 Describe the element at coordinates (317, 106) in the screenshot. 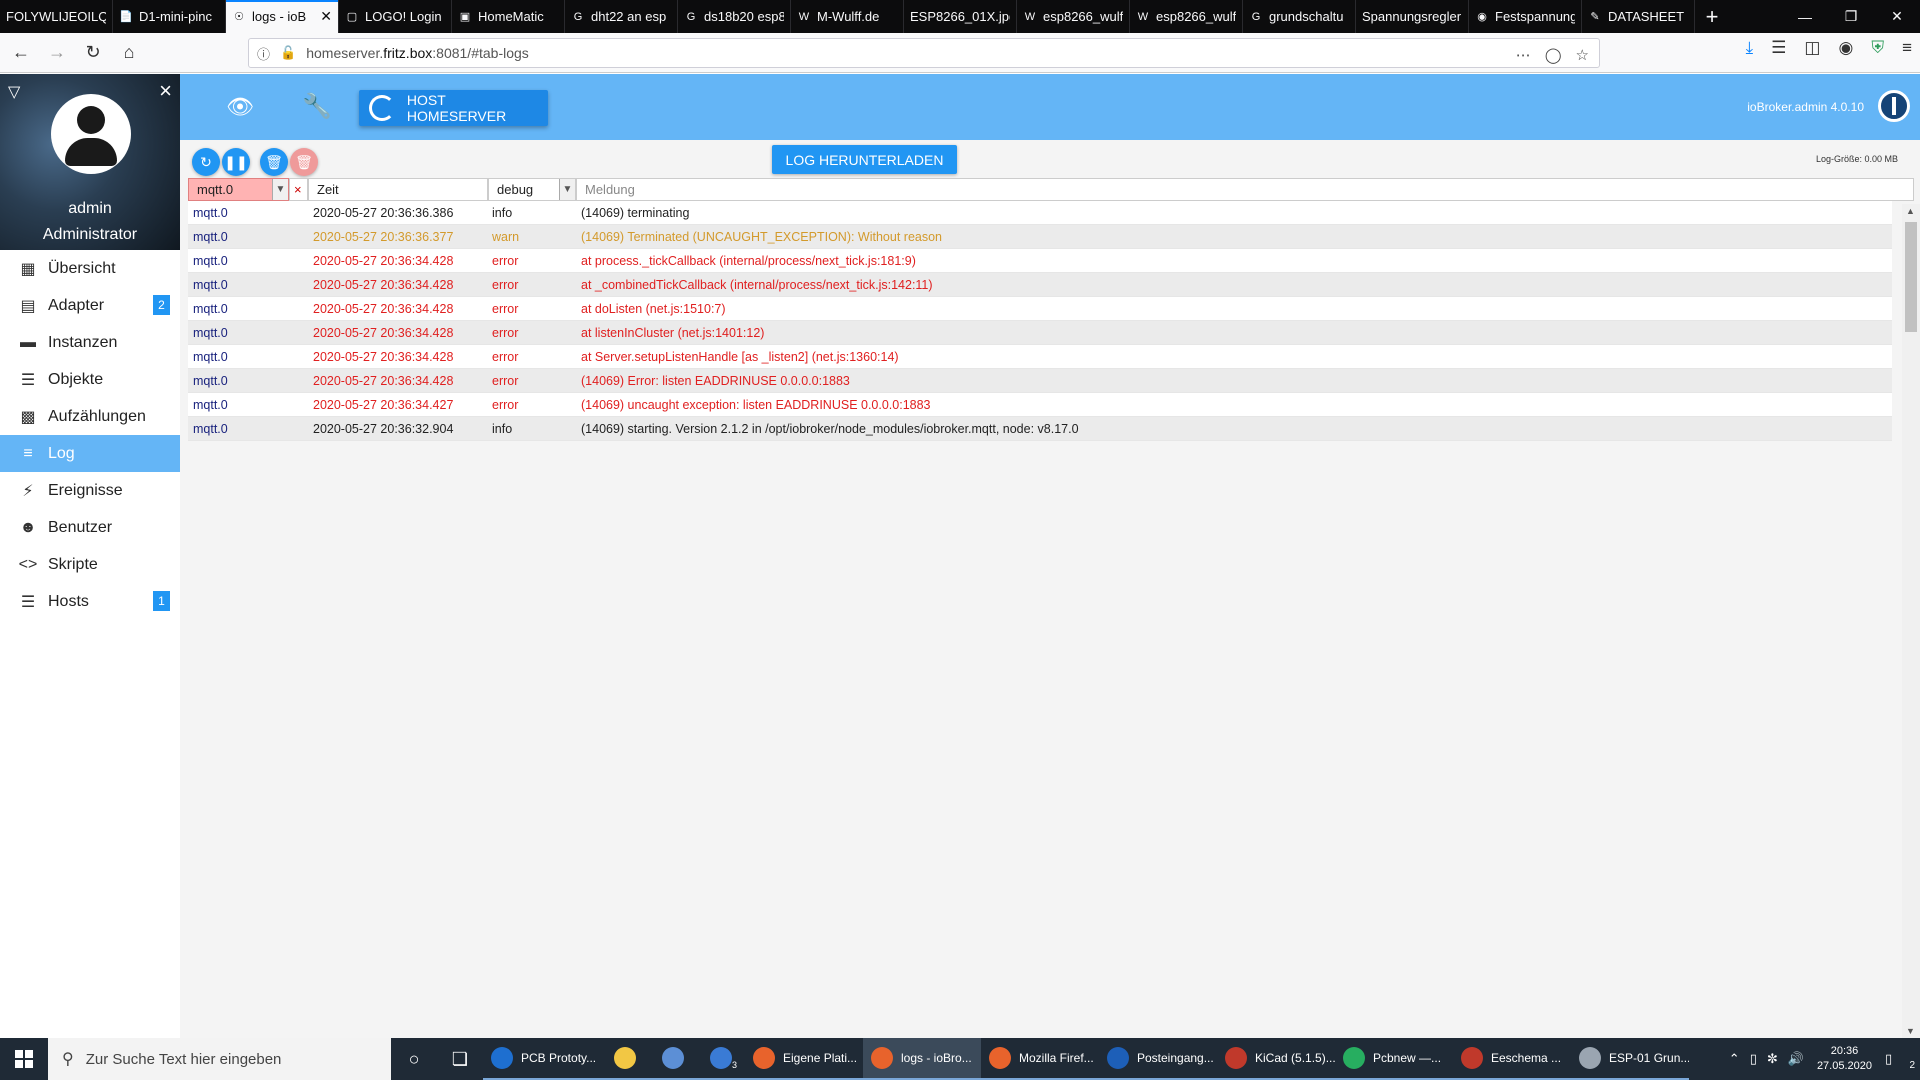

I see `wrench-icon: 🔧` at that location.